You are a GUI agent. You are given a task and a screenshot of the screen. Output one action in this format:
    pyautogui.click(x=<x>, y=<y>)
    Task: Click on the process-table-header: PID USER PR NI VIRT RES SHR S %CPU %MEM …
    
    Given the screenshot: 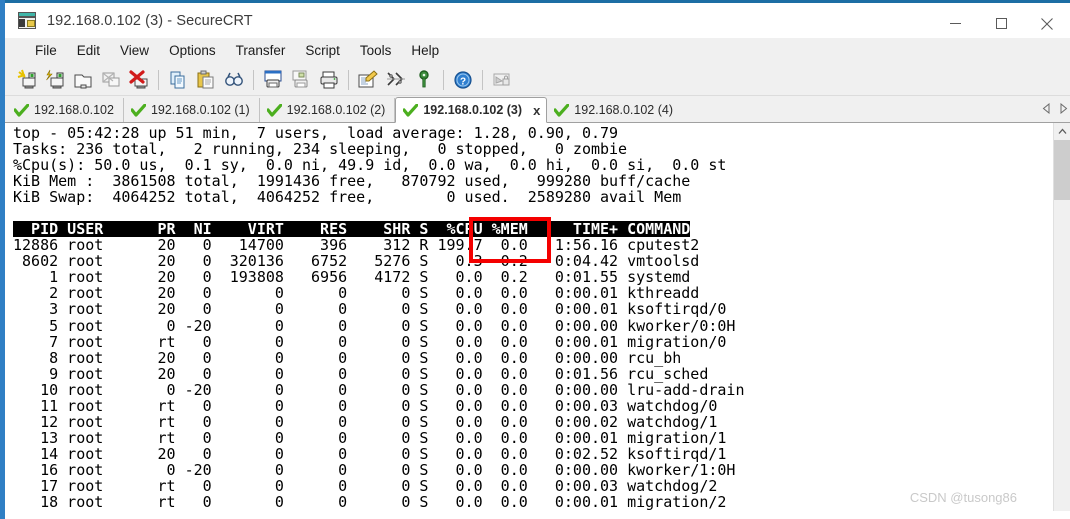 What is the action you would take?
    pyautogui.click(x=529, y=229)
    